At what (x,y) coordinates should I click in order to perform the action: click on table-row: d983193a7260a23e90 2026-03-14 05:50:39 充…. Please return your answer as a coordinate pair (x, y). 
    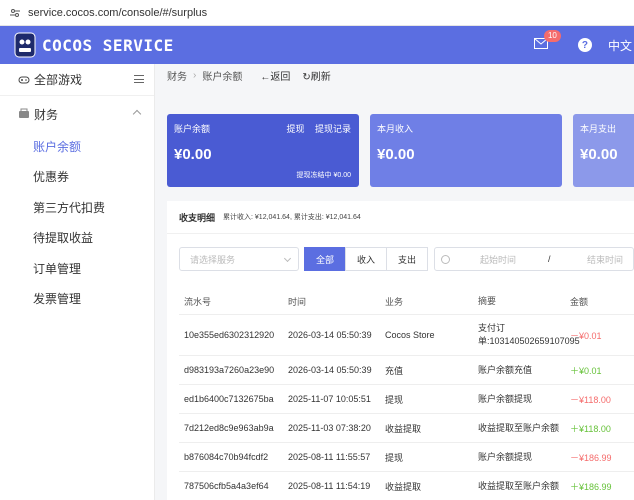
    Looking at the image, I should click on (406, 370).